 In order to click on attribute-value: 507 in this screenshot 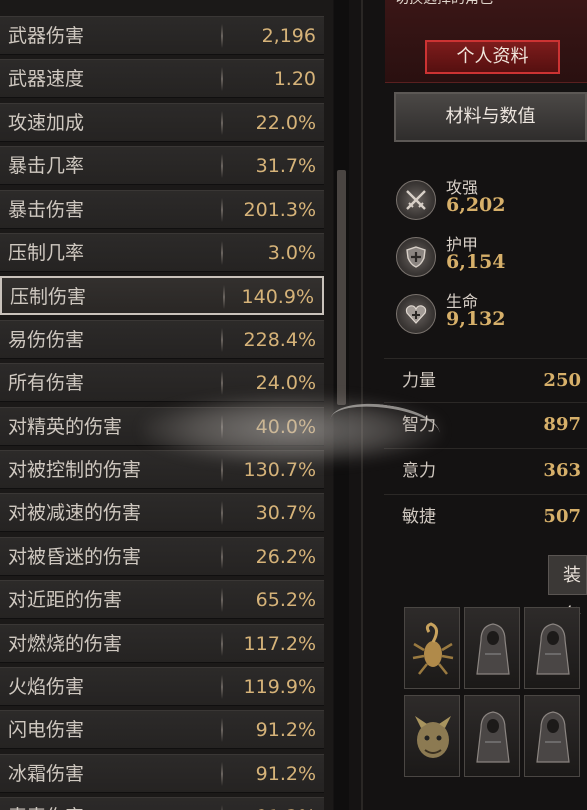, I will do `click(562, 516)`.